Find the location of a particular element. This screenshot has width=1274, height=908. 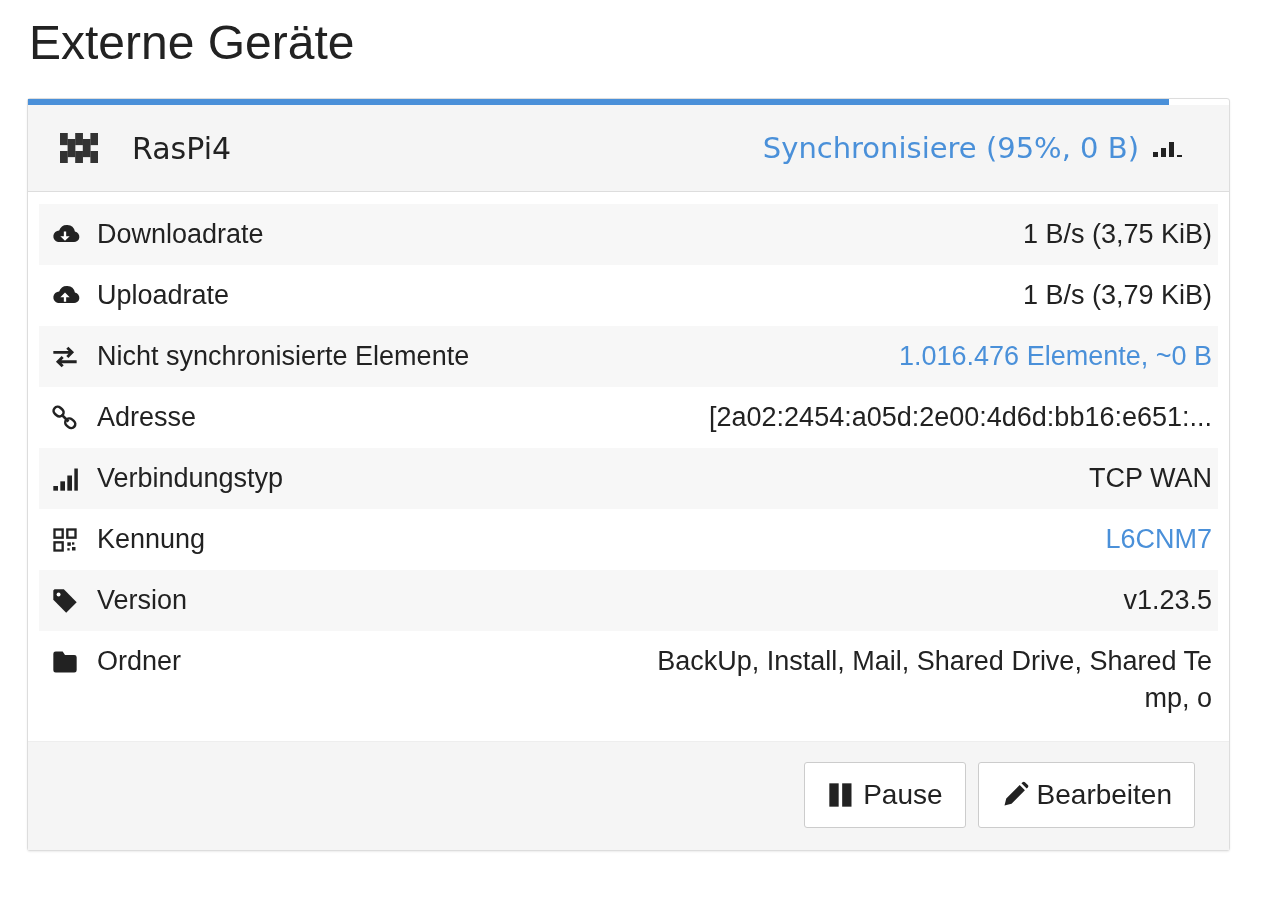

row-value: 1 B/s (3,75 KiB) is located at coordinates (1117, 234).